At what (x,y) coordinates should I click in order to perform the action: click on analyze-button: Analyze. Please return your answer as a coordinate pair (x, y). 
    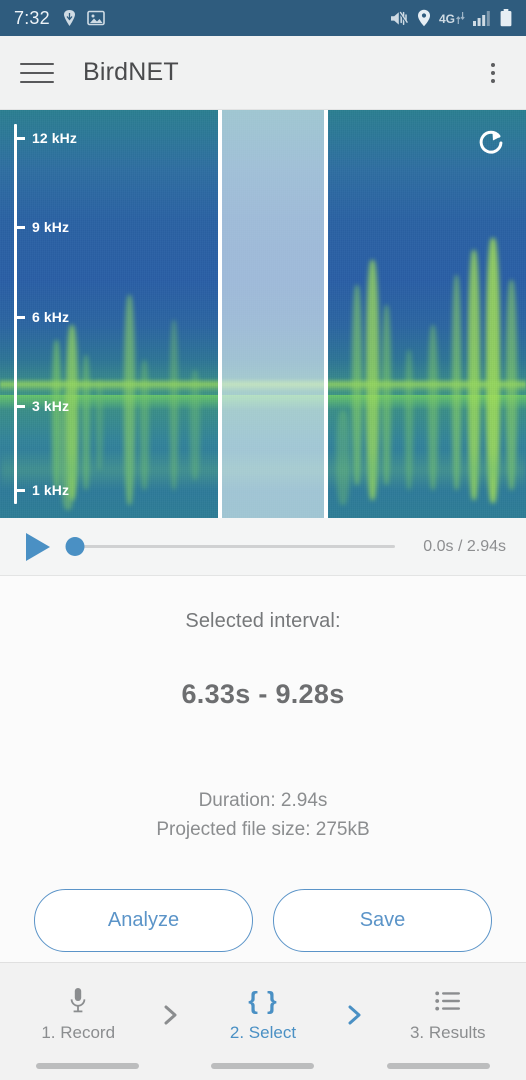
    Looking at the image, I should click on (143, 920).